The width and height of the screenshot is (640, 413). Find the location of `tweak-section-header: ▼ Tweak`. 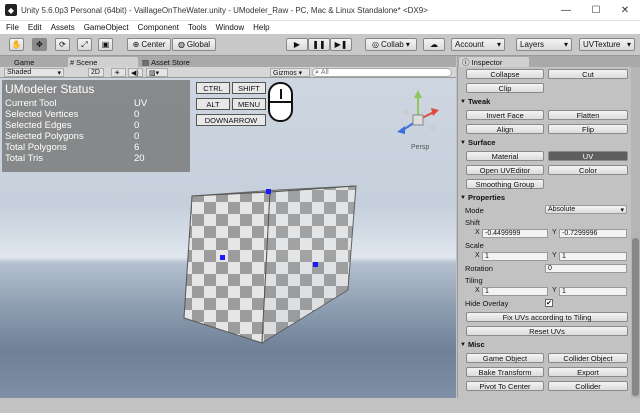

tweak-section-header: ▼ Tweak is located at coordinates (475, 101).